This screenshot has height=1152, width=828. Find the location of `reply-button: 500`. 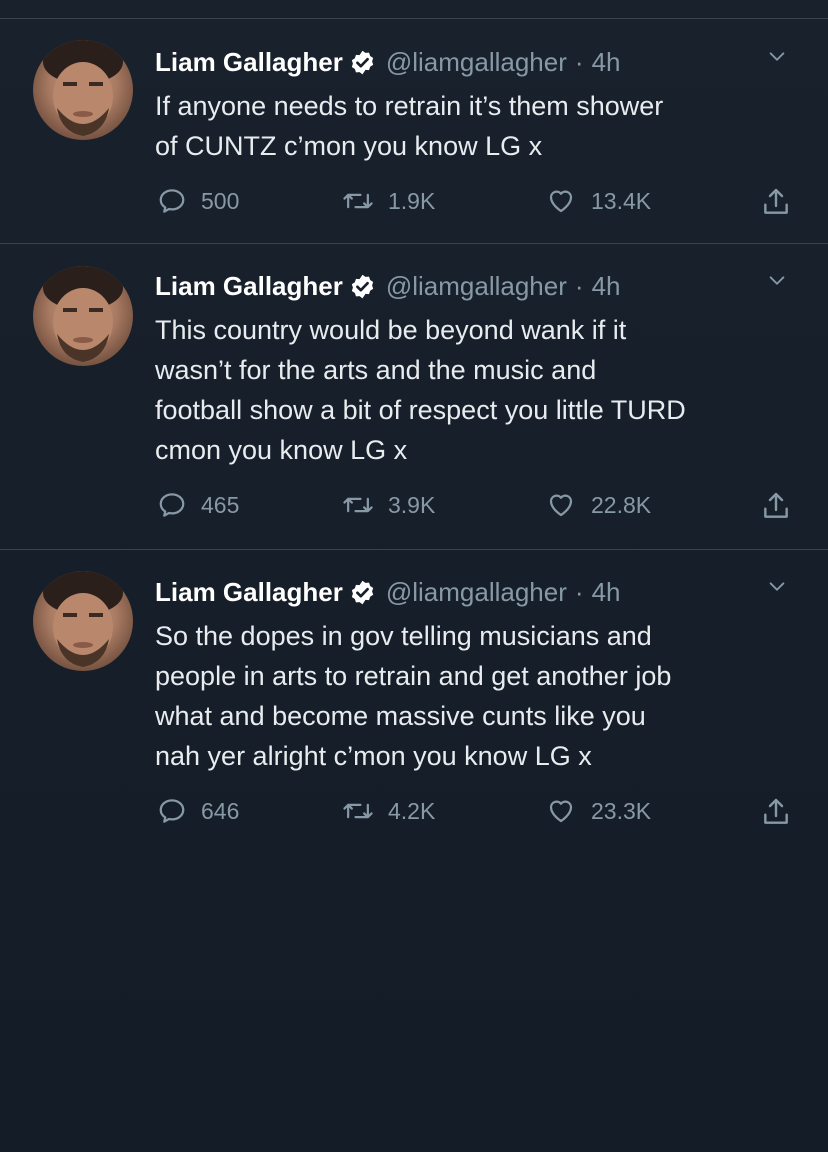

reply-button: 500 is located at coordinates (198, 201).